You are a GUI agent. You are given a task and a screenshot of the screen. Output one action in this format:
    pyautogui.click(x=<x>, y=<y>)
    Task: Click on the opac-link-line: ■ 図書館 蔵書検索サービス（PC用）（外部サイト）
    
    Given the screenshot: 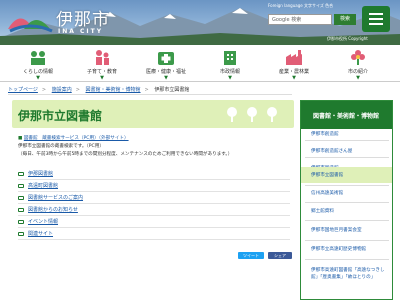 What is the action you would take?
    pyautogui.click(x=73, y=138)
    